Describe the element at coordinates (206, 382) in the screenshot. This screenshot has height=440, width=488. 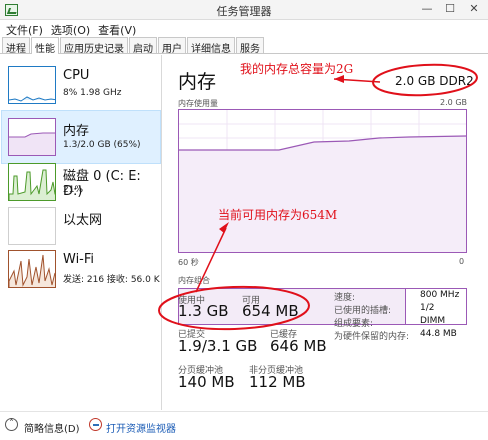
I see `paged-pool-value: 140 MB` at that location.